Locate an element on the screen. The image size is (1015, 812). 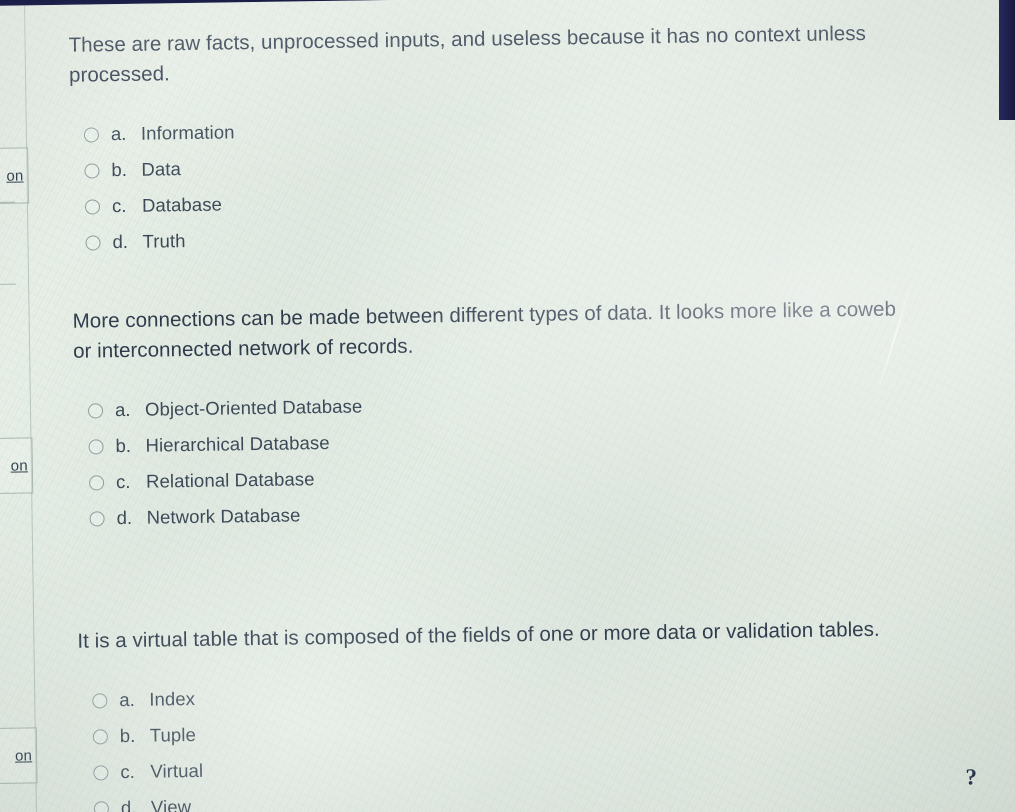
question-nav-item-1: on is located at coordinates (14, 176).